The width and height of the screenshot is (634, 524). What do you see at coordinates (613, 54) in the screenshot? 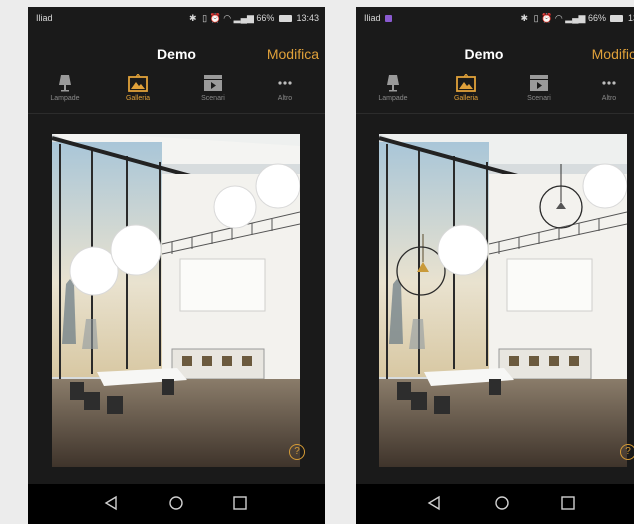
I see `edit-button: Modific` at bounding box center [613, 54].